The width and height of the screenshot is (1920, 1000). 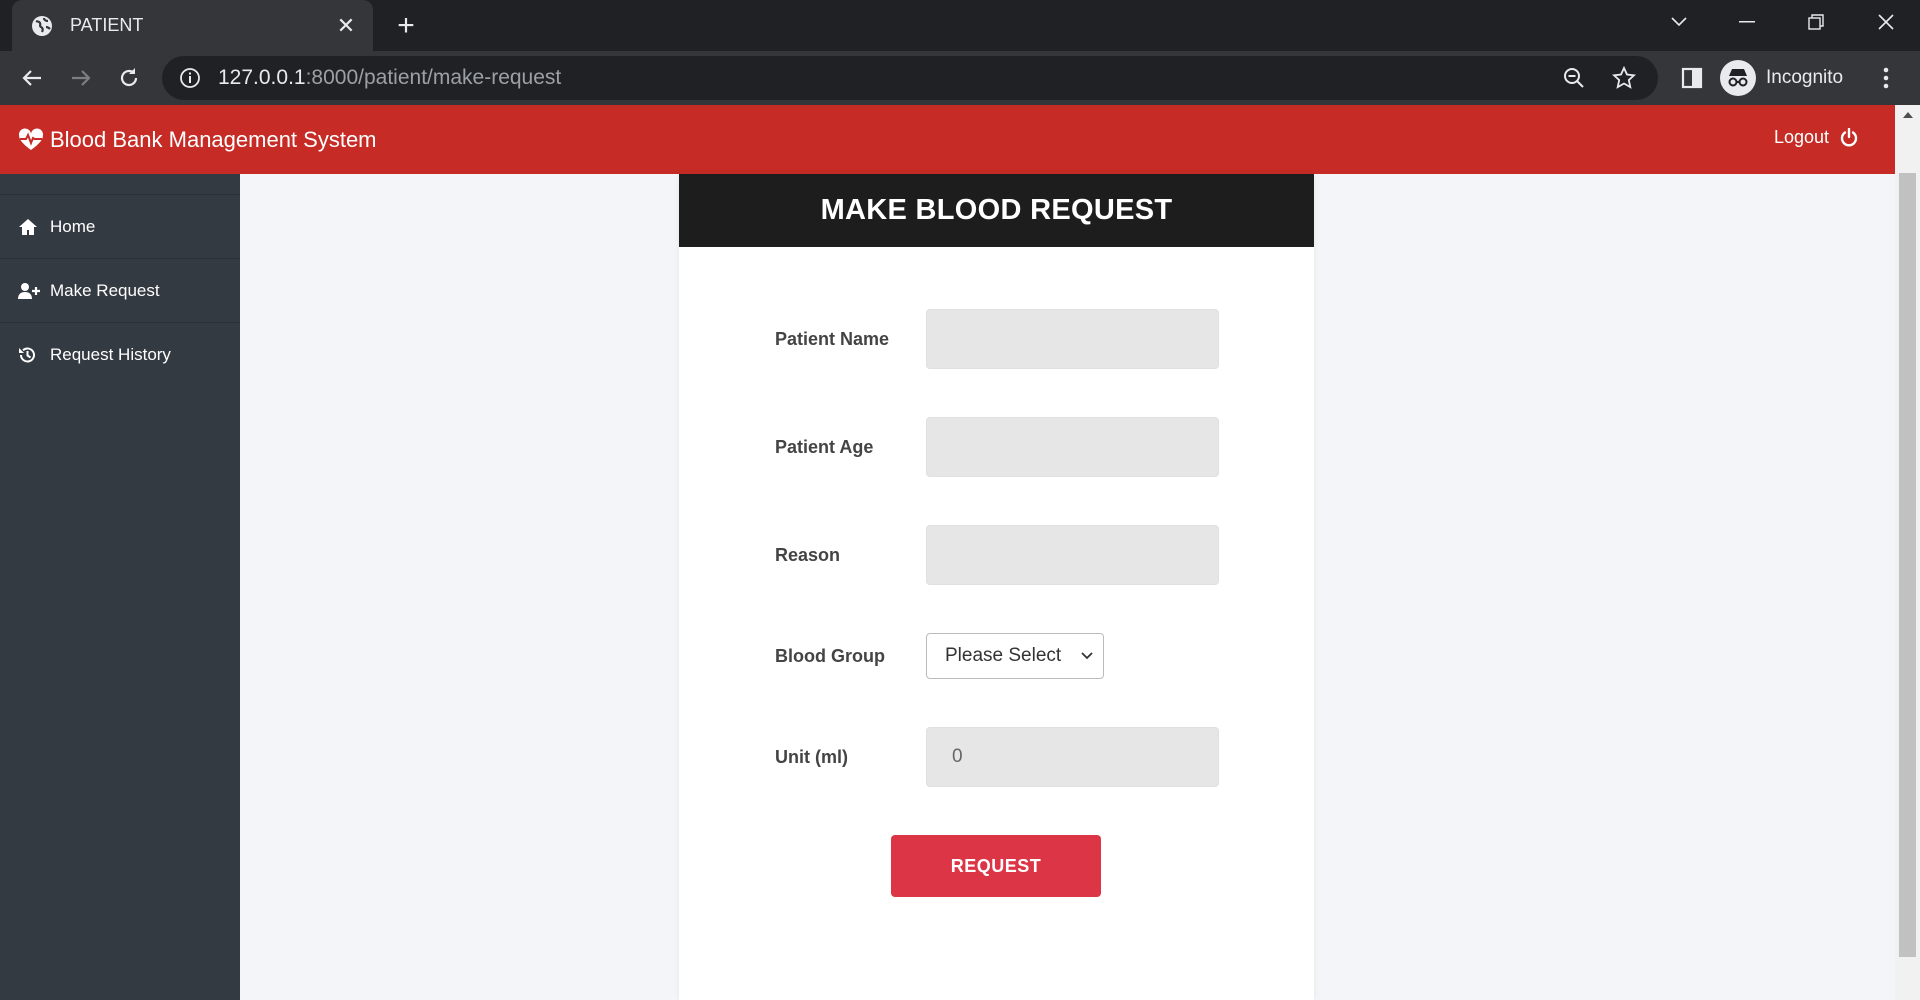 I want to click on tab-title: PATIENT, so click(x=107, y=25).